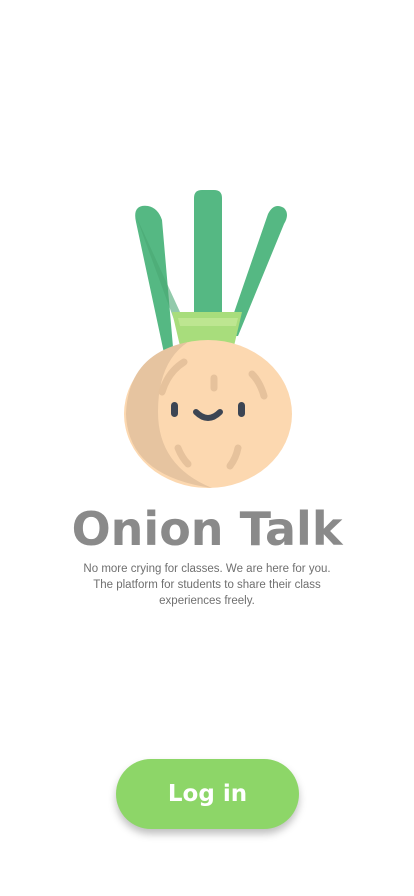  I want to click on tagline-line: experiences freely., so click(207, 601).